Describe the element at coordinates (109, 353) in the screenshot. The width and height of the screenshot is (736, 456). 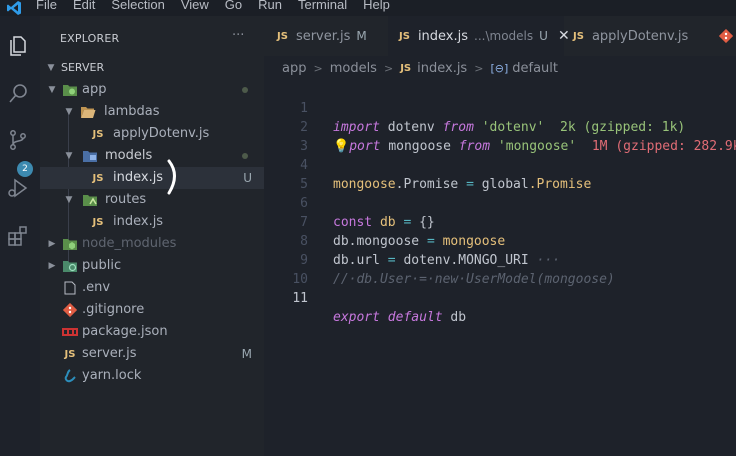
I see `tree-item-label: server.js` at that location.